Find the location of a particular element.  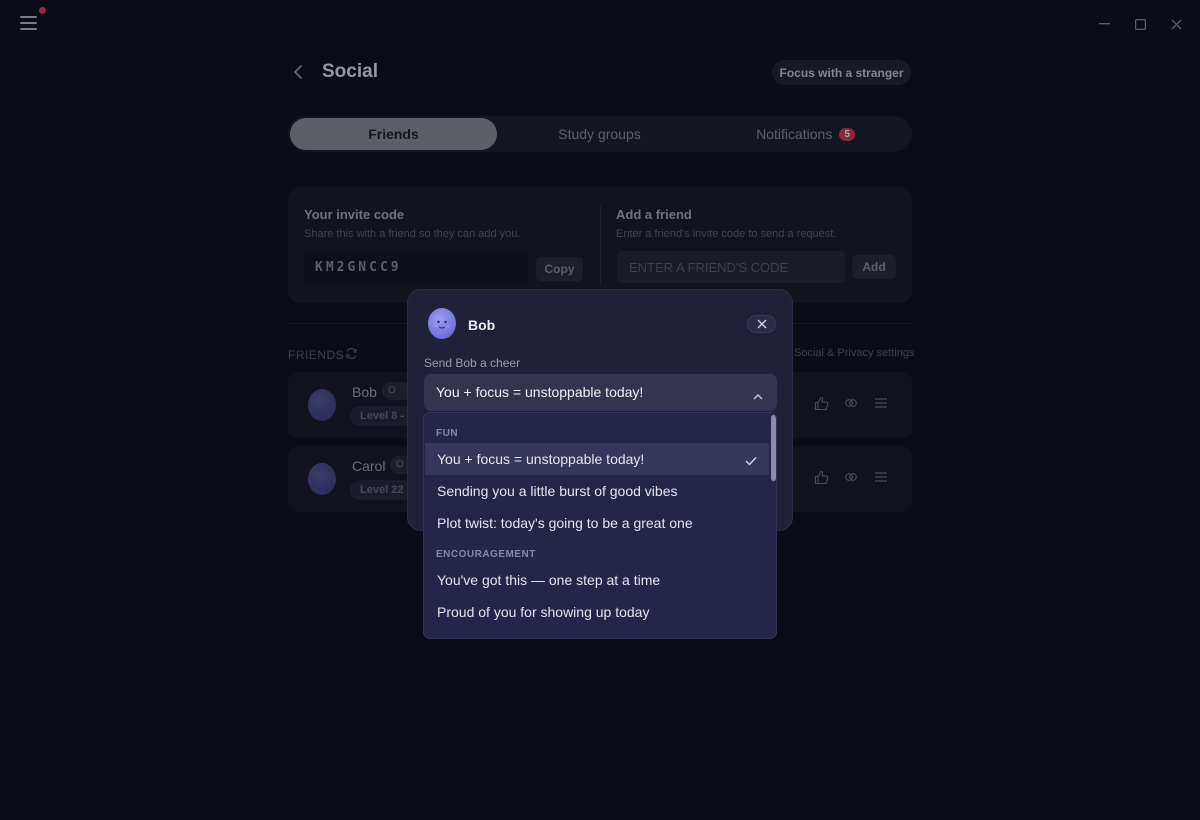

dropdown-option: Sending you a little burst of good vibes is located at coordinates (597, 491).